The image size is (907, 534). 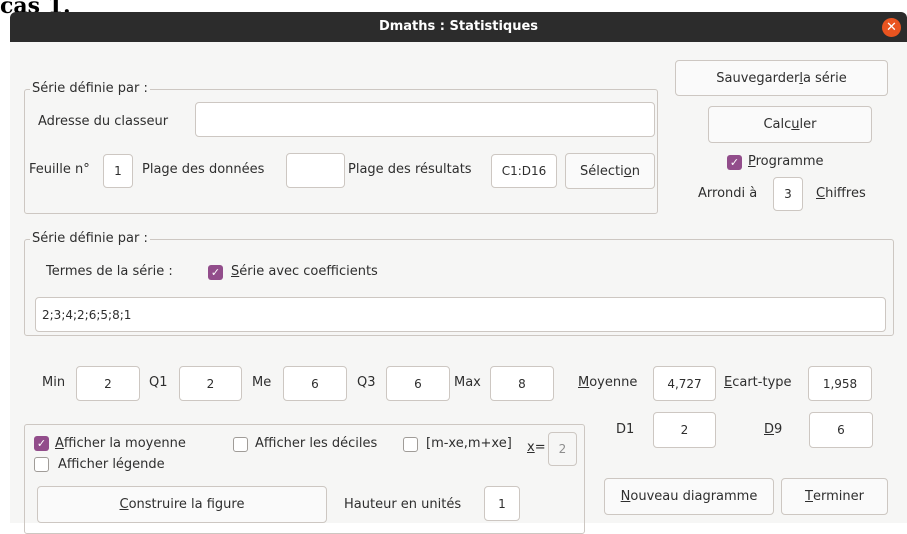 I want to click on feuille-label: Feuille n°, so click(x=59, y=169).